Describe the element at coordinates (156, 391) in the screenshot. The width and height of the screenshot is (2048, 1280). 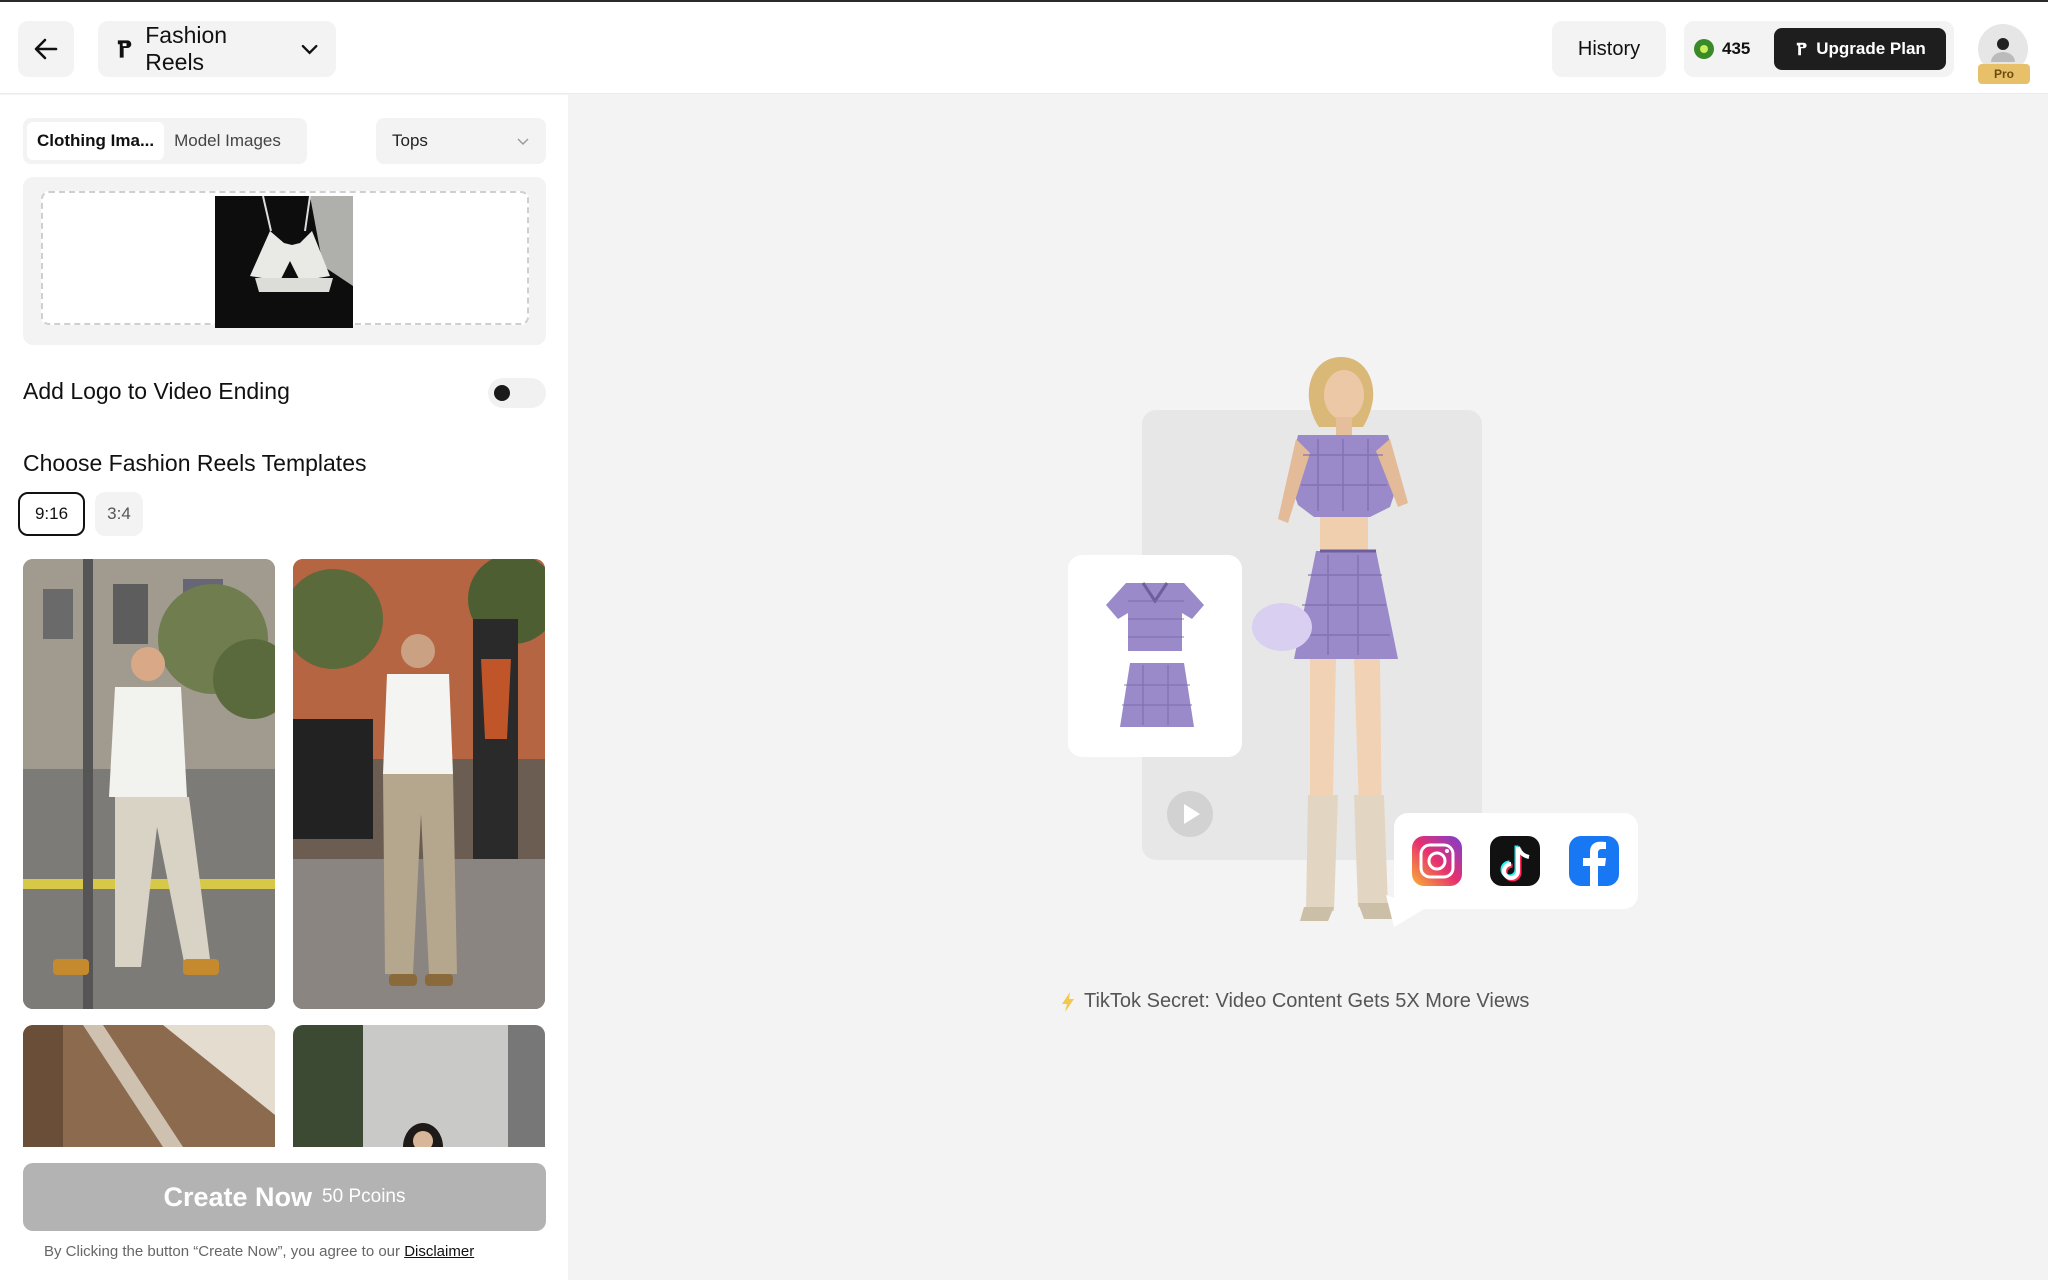
I see `add-logo-label: Add Logo to Video Ending` at that location.